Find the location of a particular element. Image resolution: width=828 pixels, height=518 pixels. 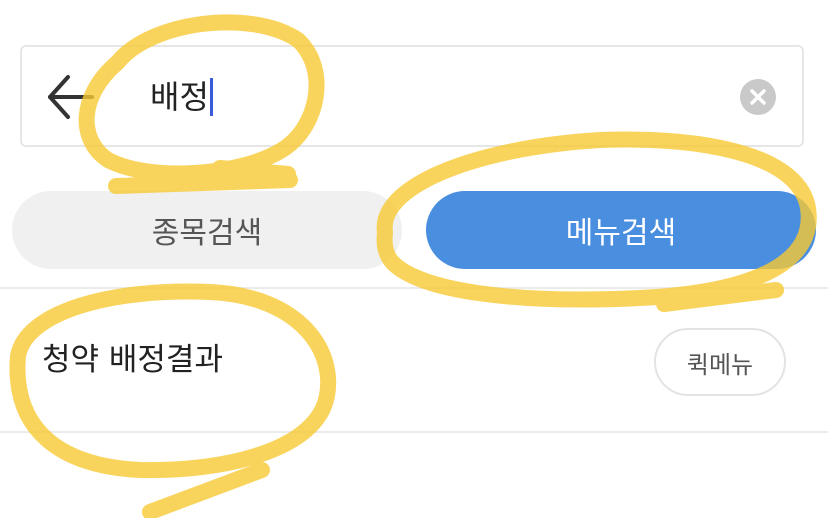

arrow-left-icon is located at coordinates (71, 97).